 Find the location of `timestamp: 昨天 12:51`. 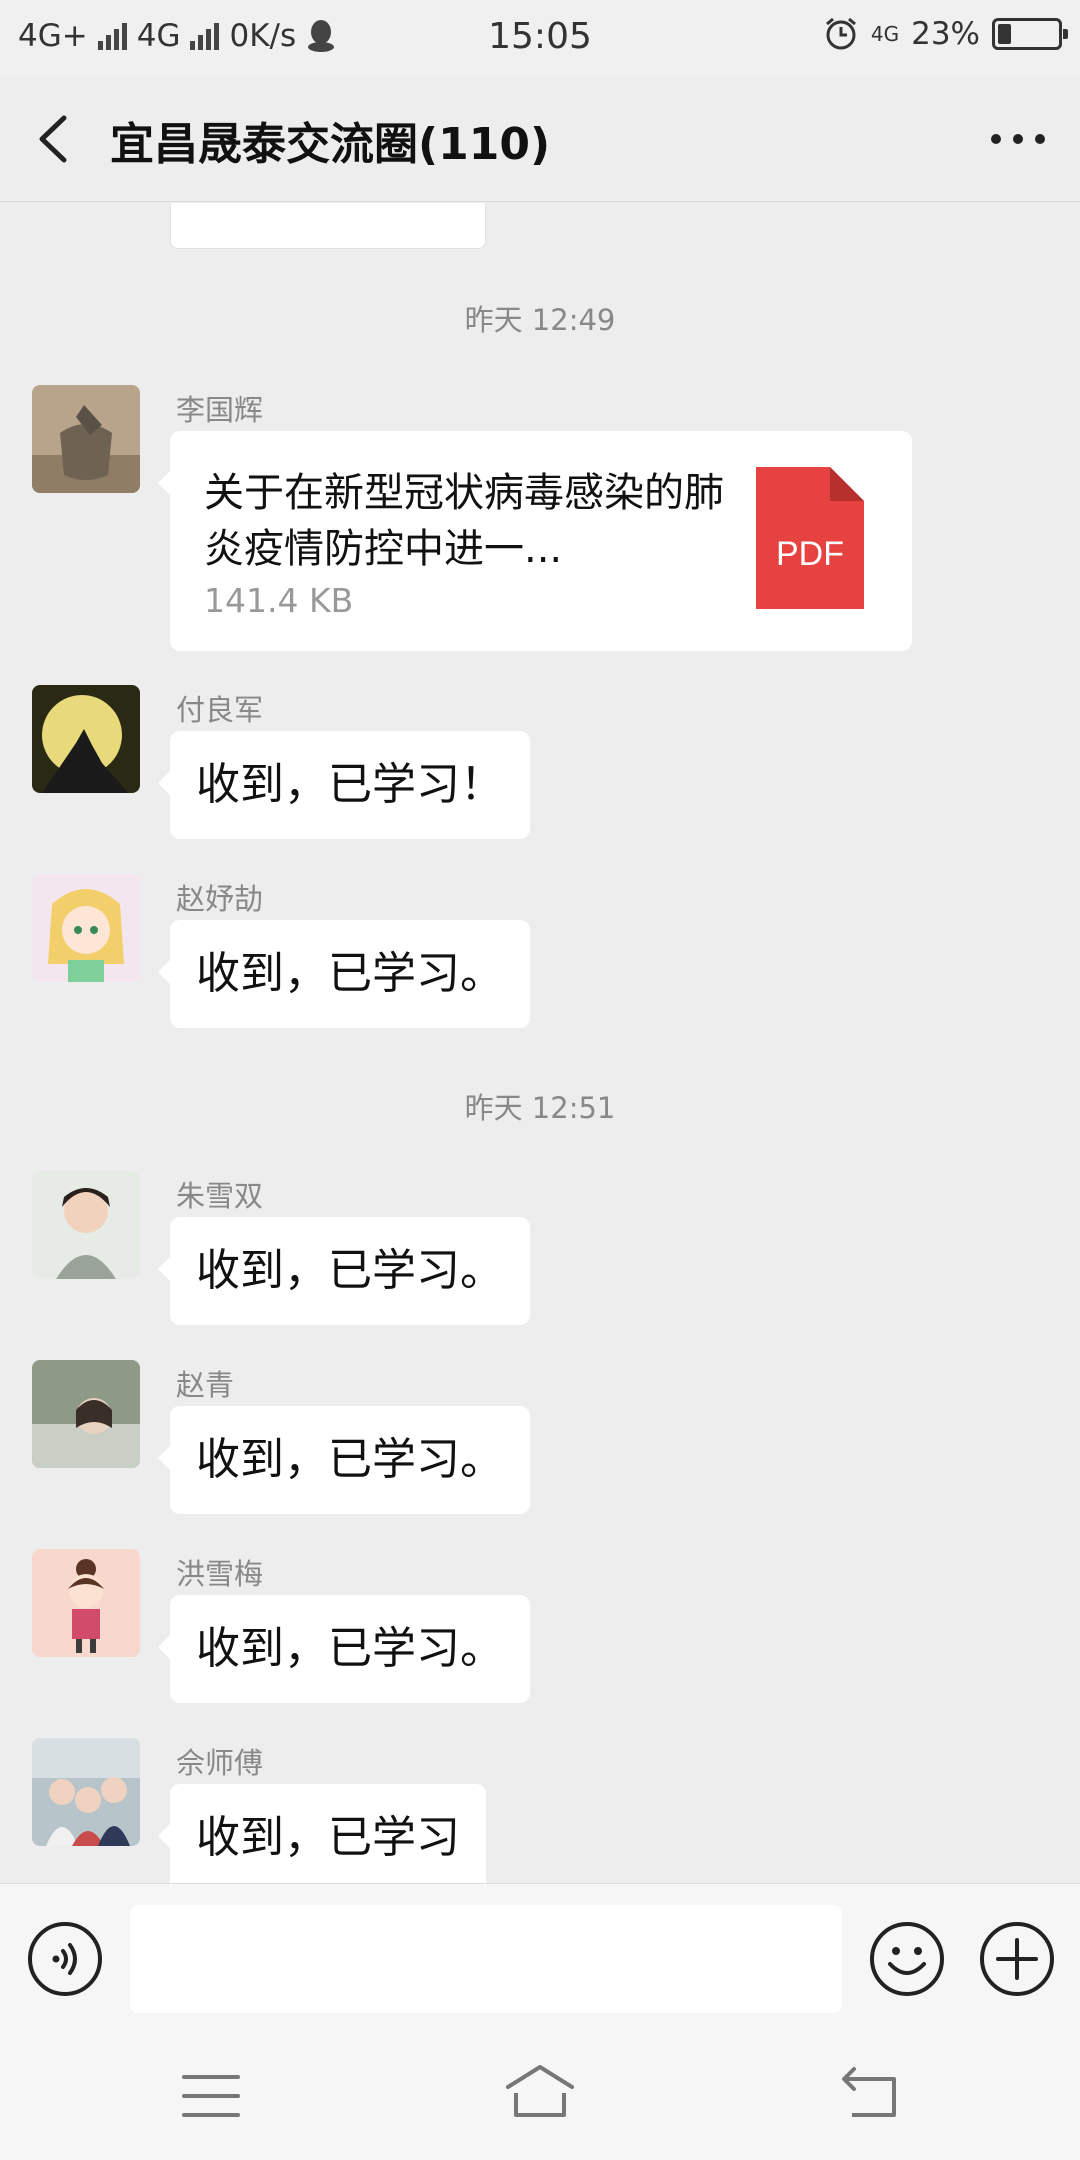

timestamp: 昨天 12:51 is located at coordinates (540, 1108).